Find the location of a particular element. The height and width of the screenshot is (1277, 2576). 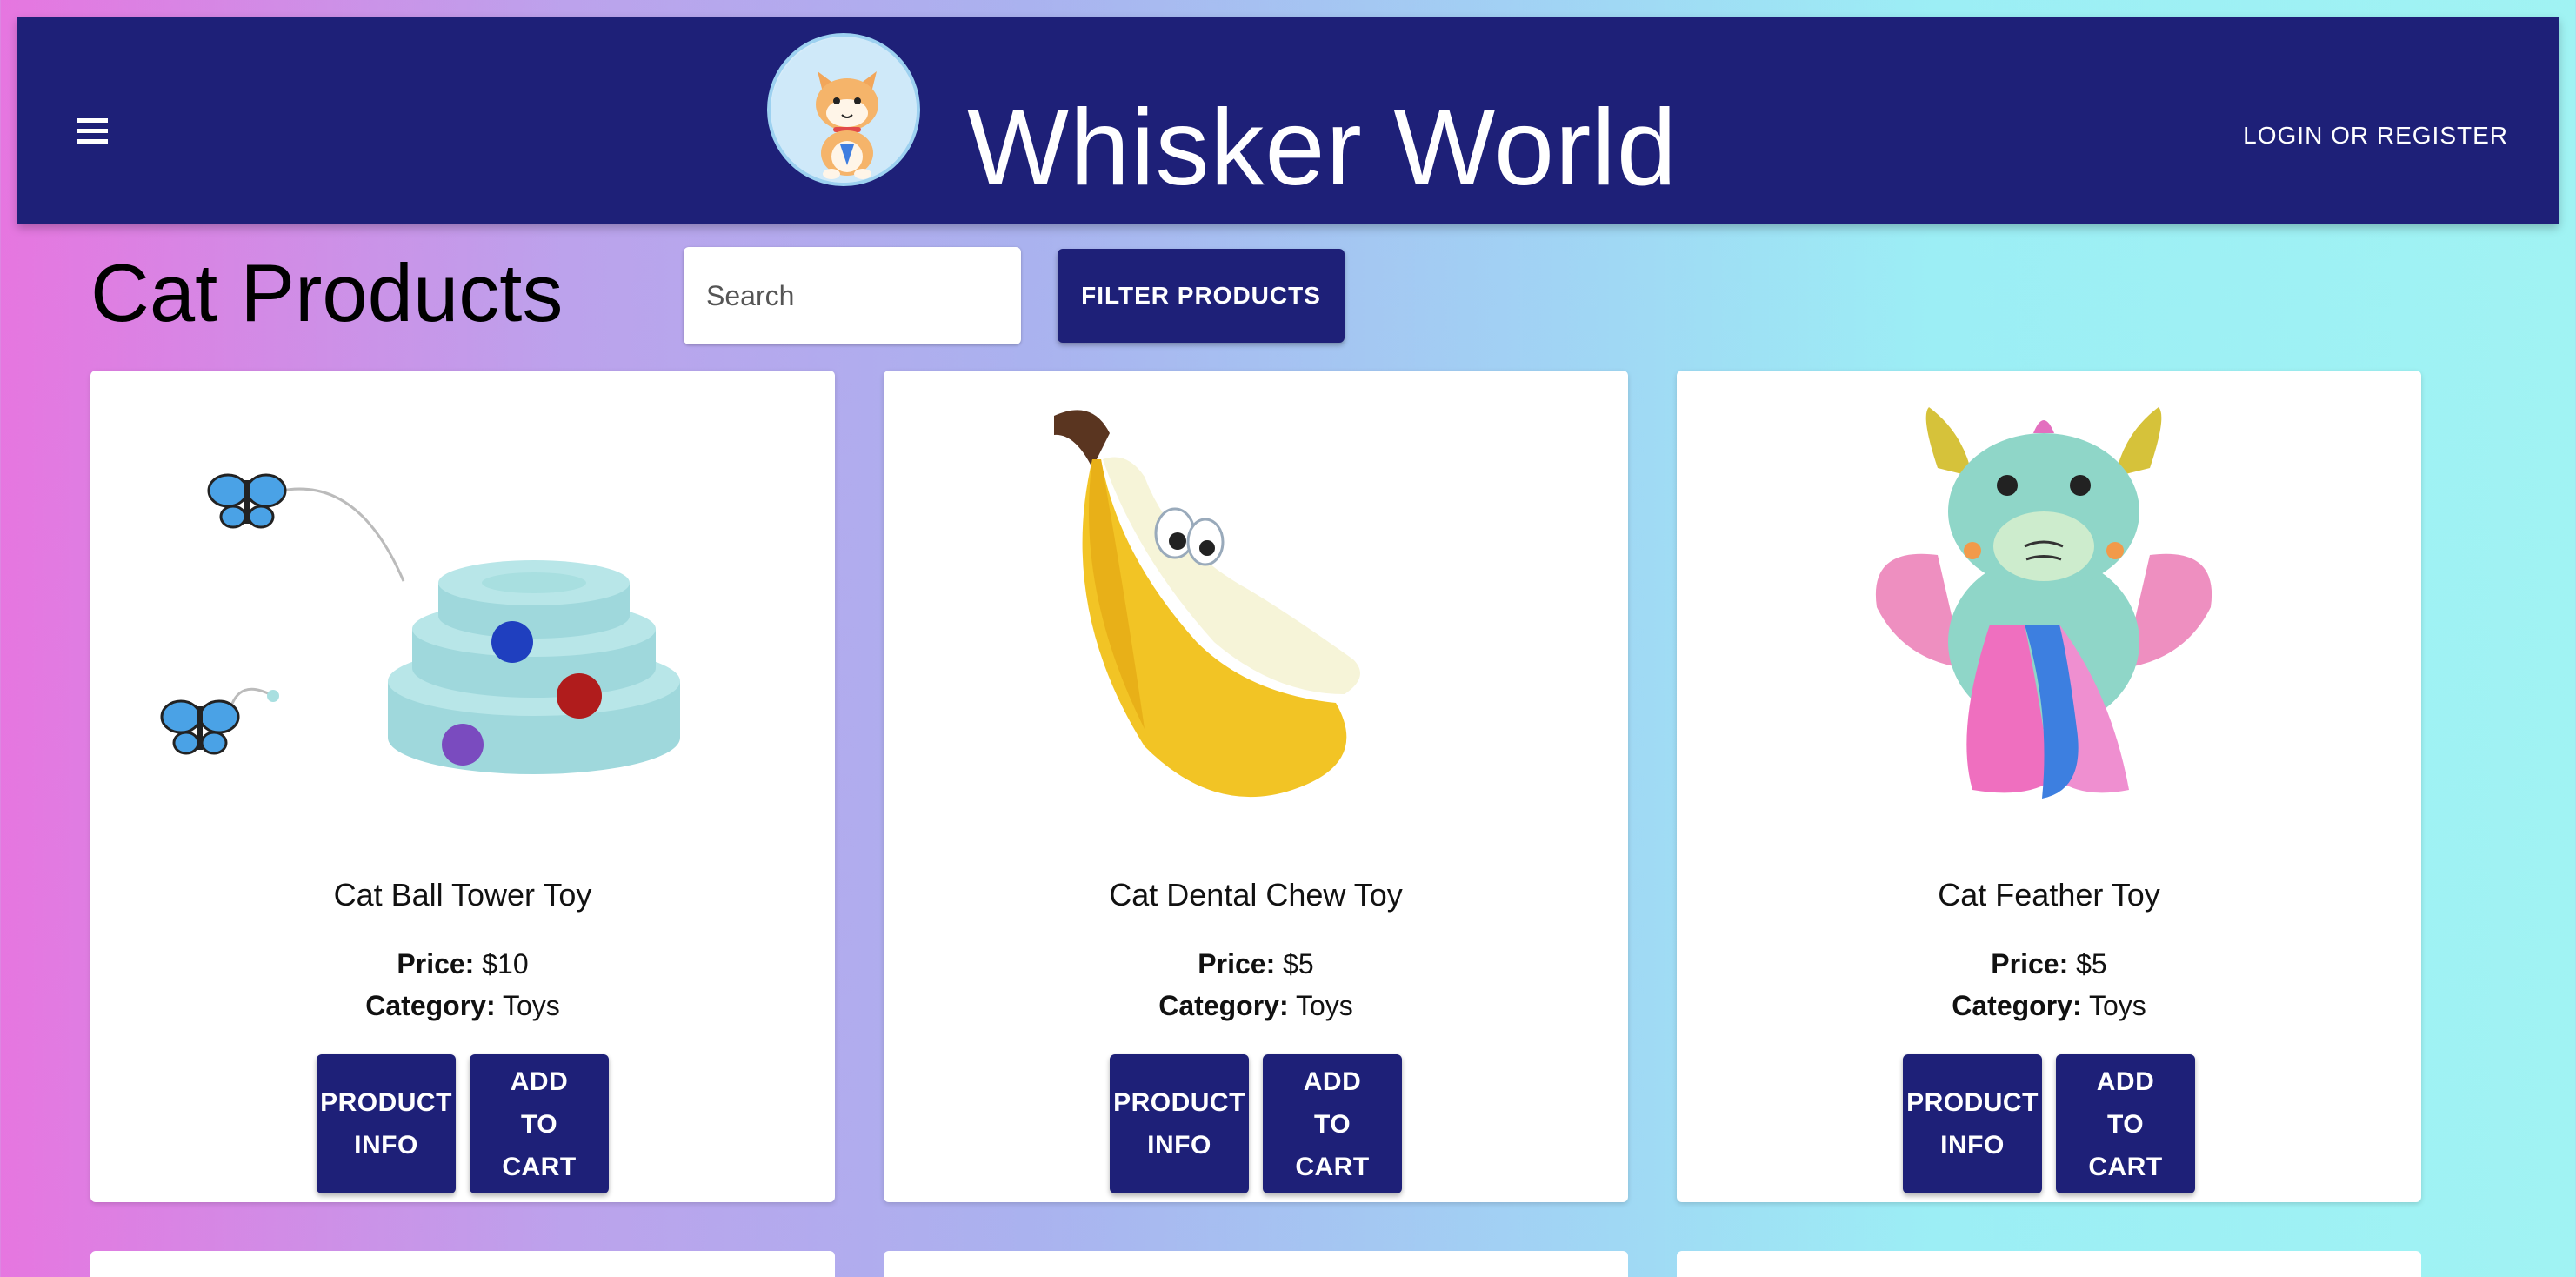

cat-logo is located at coordinates (843, 109).